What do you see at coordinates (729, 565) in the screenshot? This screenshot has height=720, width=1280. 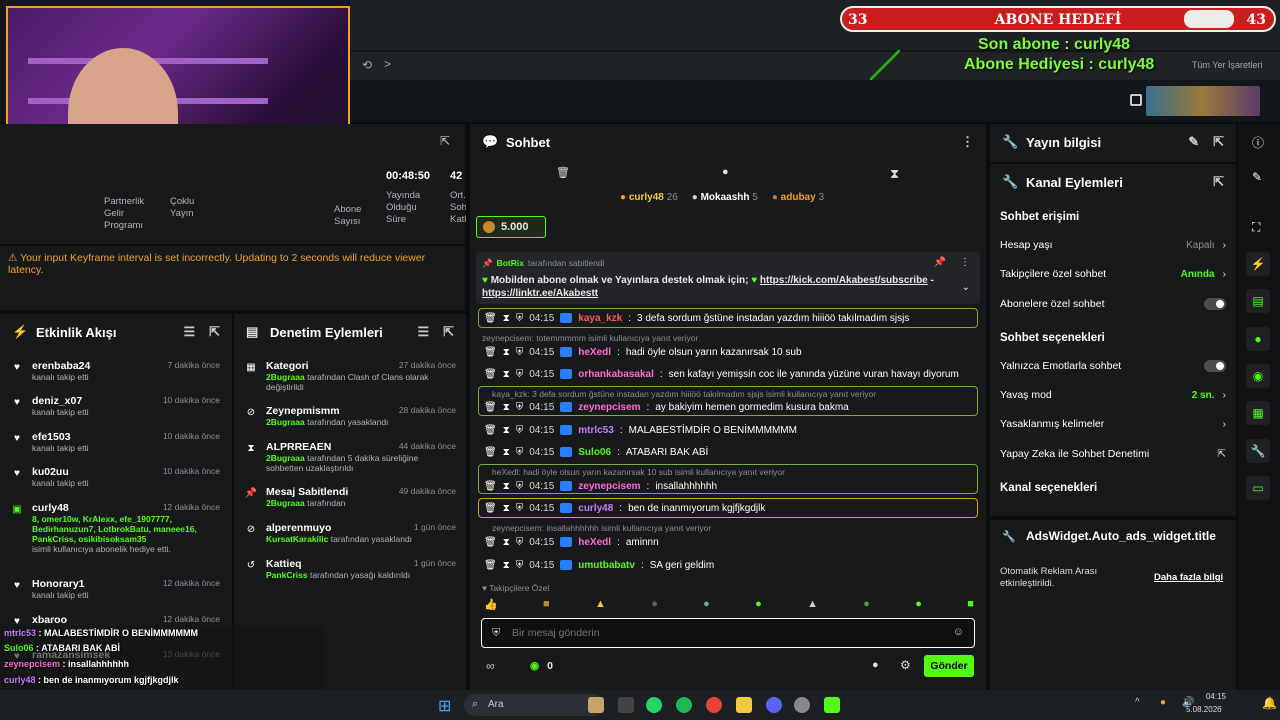 I see `chat-message: 🗑 ⧗ ⛨ 04:15 umutbabatv: SA geri geldim` at bounding box center [729, 565].